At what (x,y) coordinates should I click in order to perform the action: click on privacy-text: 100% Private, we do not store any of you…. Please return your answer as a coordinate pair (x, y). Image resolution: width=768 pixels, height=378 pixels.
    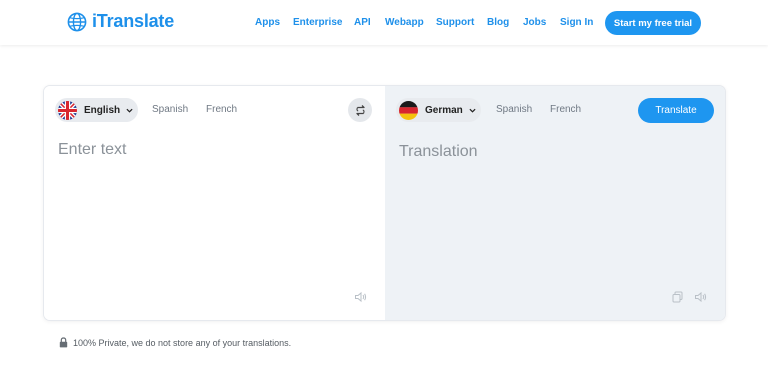
    Looking at the image, I should click on (182, 342).